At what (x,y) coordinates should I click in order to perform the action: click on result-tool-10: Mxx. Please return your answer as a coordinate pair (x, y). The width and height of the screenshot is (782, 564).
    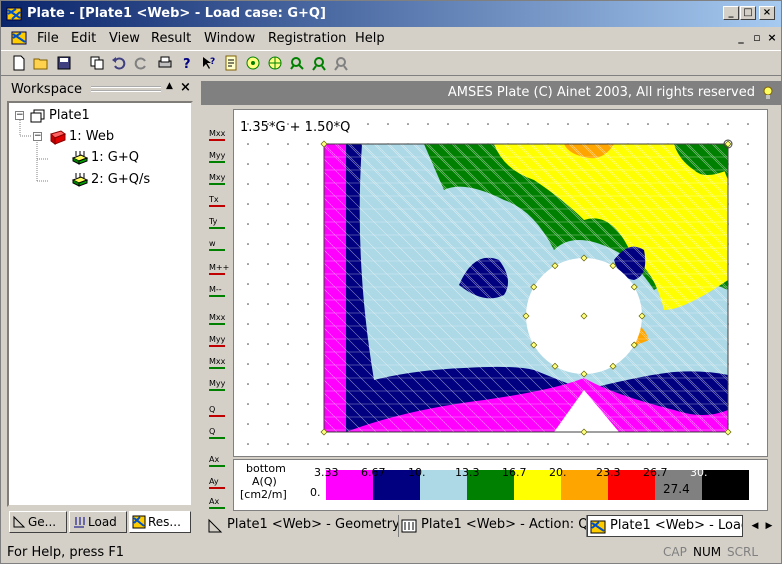
    Looking at the image, I should click on (218, 362).